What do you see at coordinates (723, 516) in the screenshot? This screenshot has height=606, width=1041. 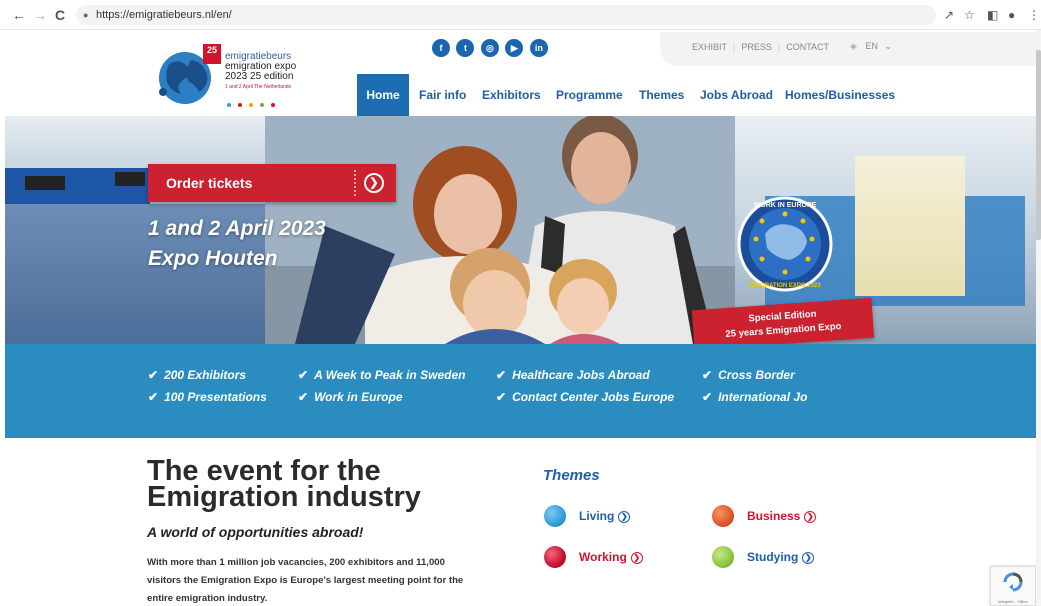 I see `business-icon` at bounding box center [723, 516].